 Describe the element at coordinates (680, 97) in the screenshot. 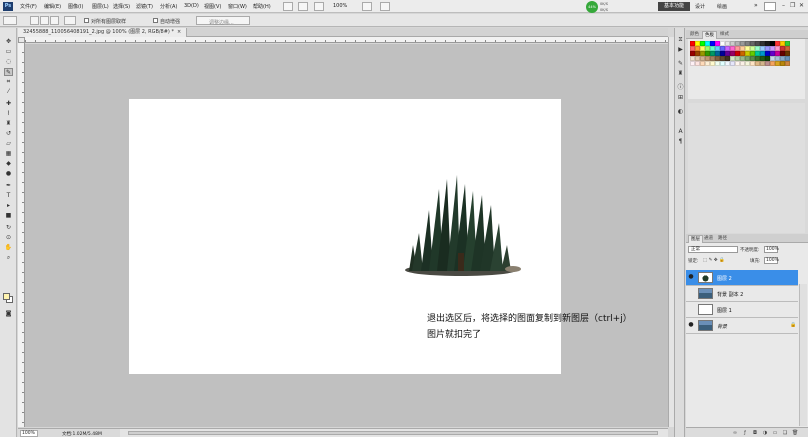

I see `navigator-icon: ⊞` at that location.